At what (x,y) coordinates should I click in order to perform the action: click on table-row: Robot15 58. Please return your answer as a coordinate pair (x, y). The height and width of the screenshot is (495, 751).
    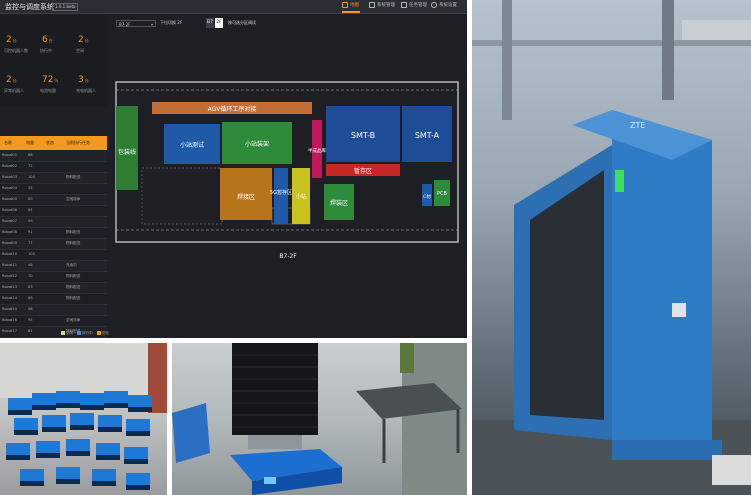
    Looking at the image, I should click on (53, 310).